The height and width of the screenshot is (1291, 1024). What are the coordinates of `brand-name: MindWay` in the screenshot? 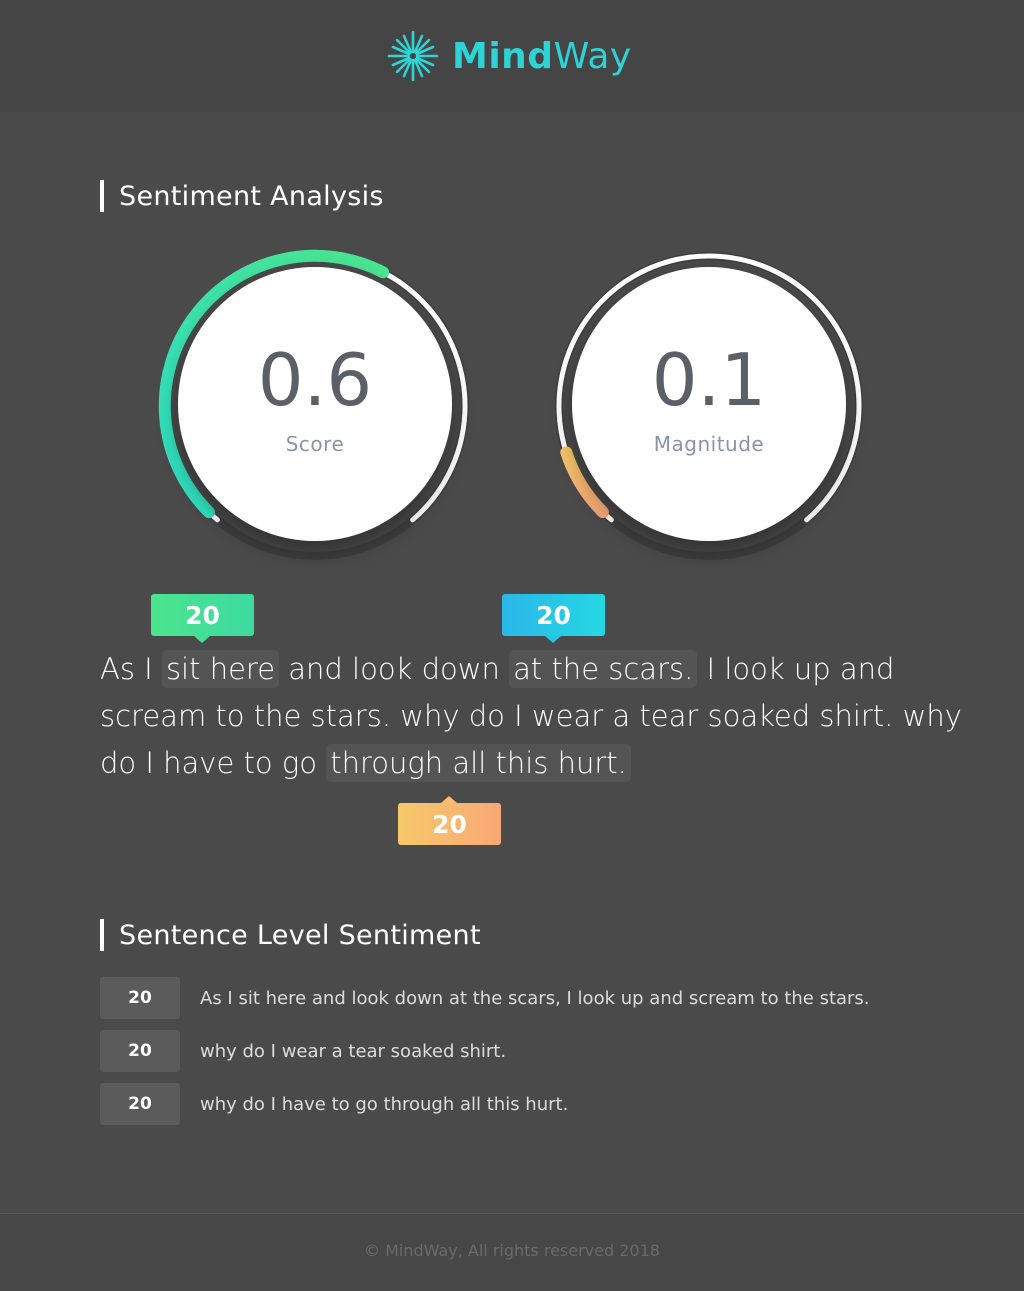 It's located at (542, 56).